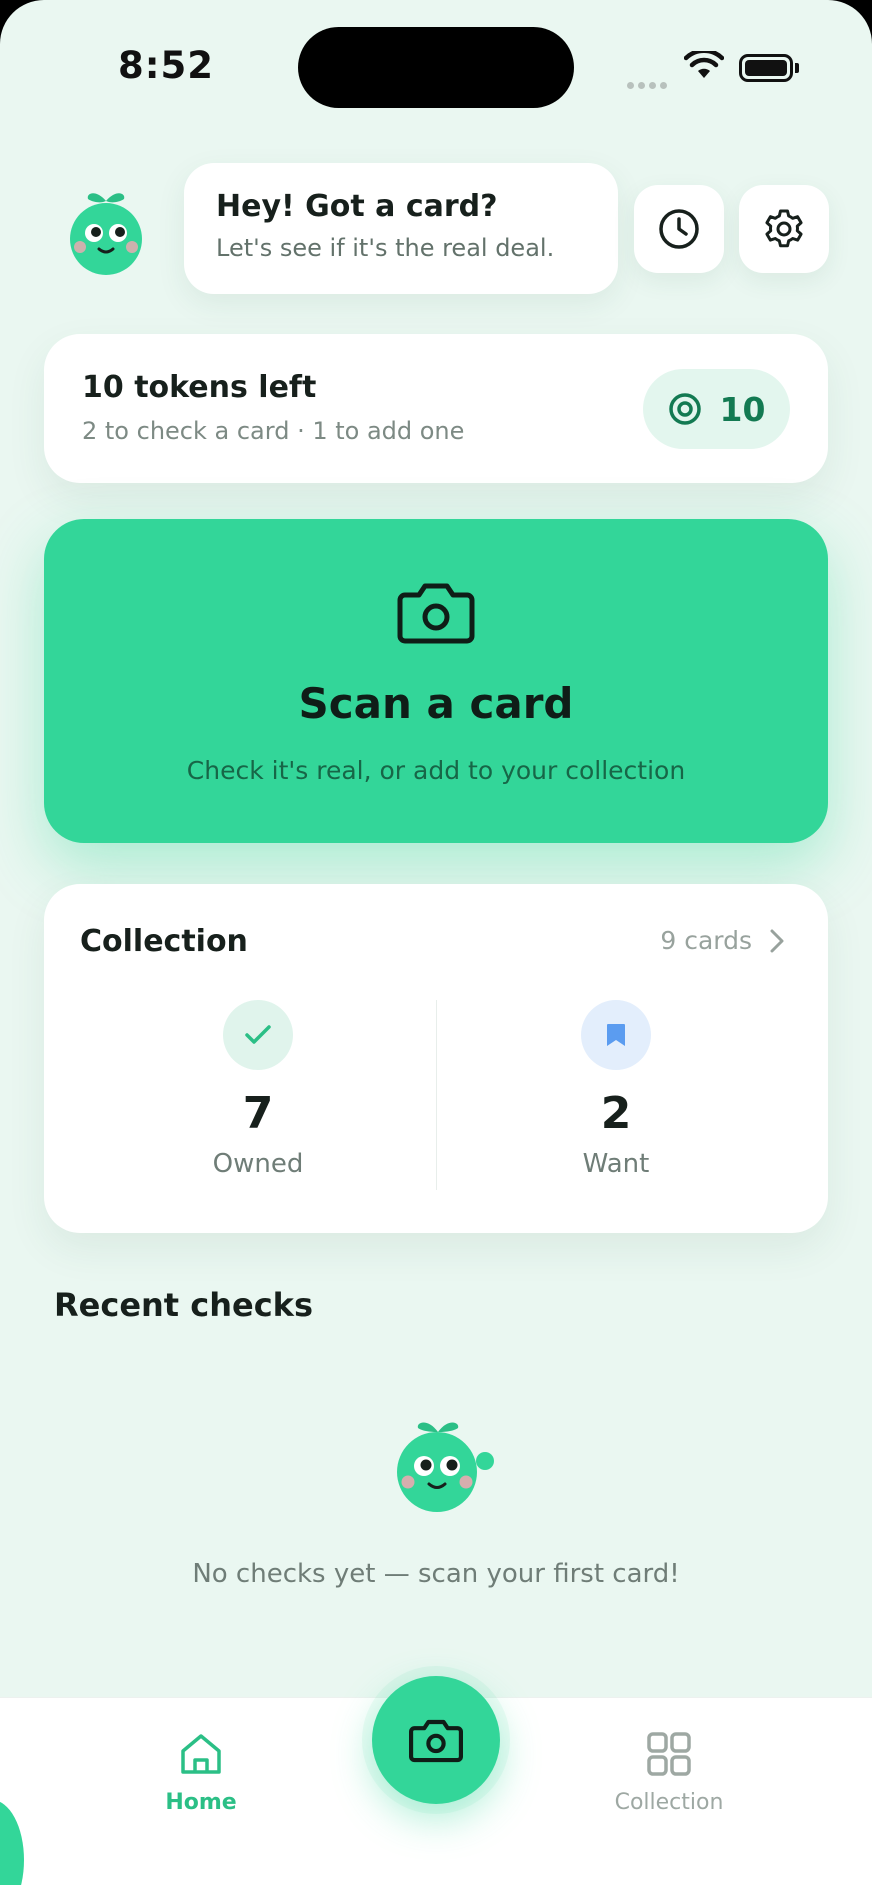 The width and height of the screenshot is (872, 1885). What do you see at coordinates (684, 409) in the screenshot?
I see `token-icon` at bounding box center [684, 409].